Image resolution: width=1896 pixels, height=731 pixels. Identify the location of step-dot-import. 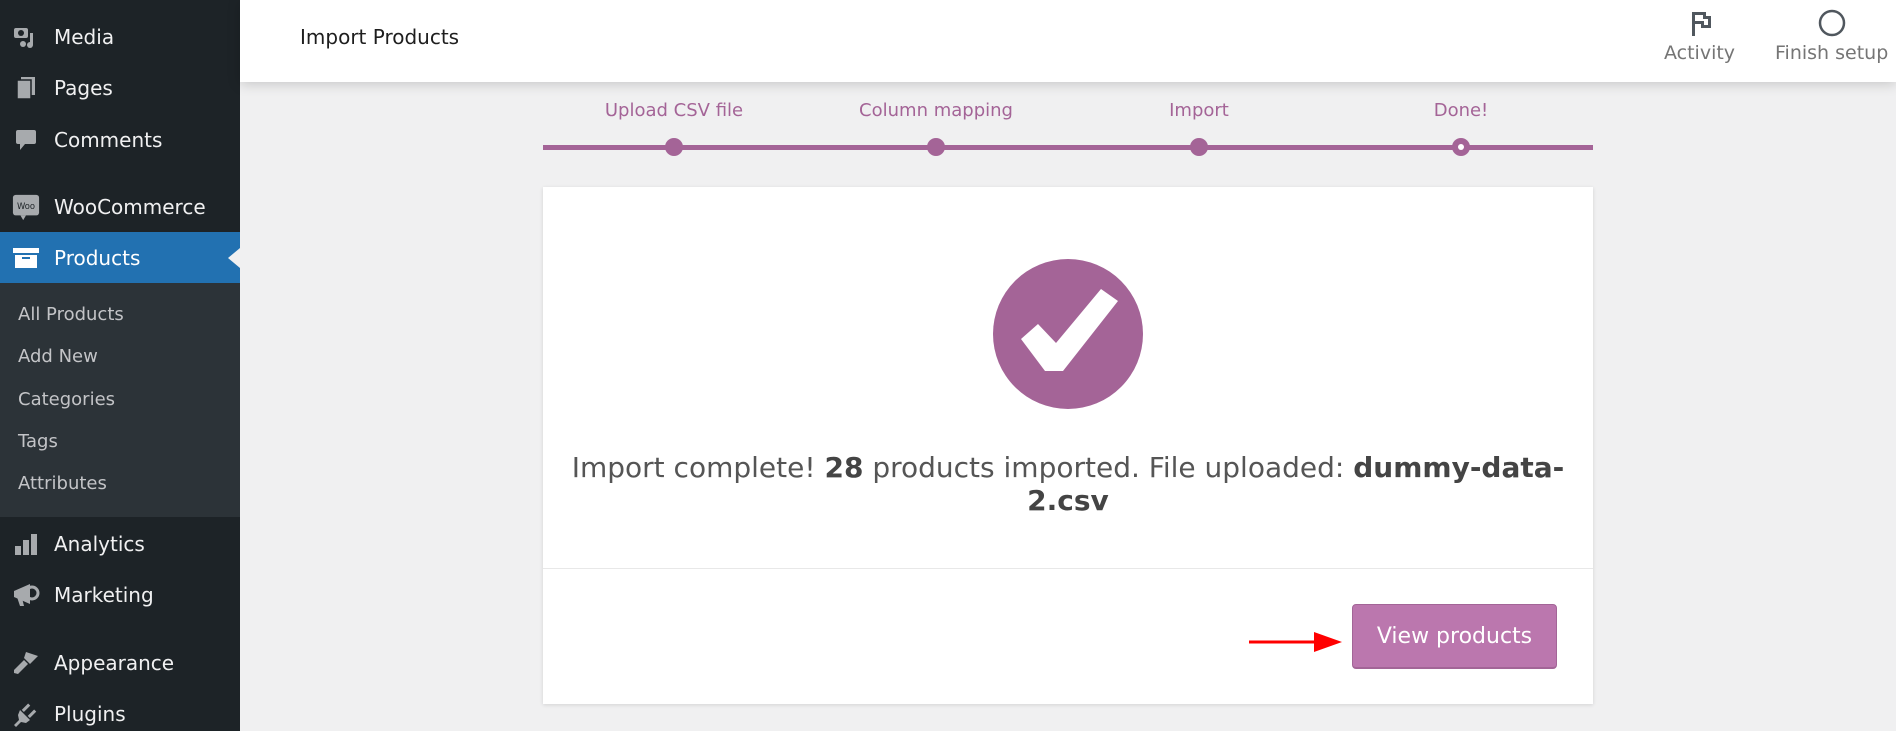
(1199, 147).